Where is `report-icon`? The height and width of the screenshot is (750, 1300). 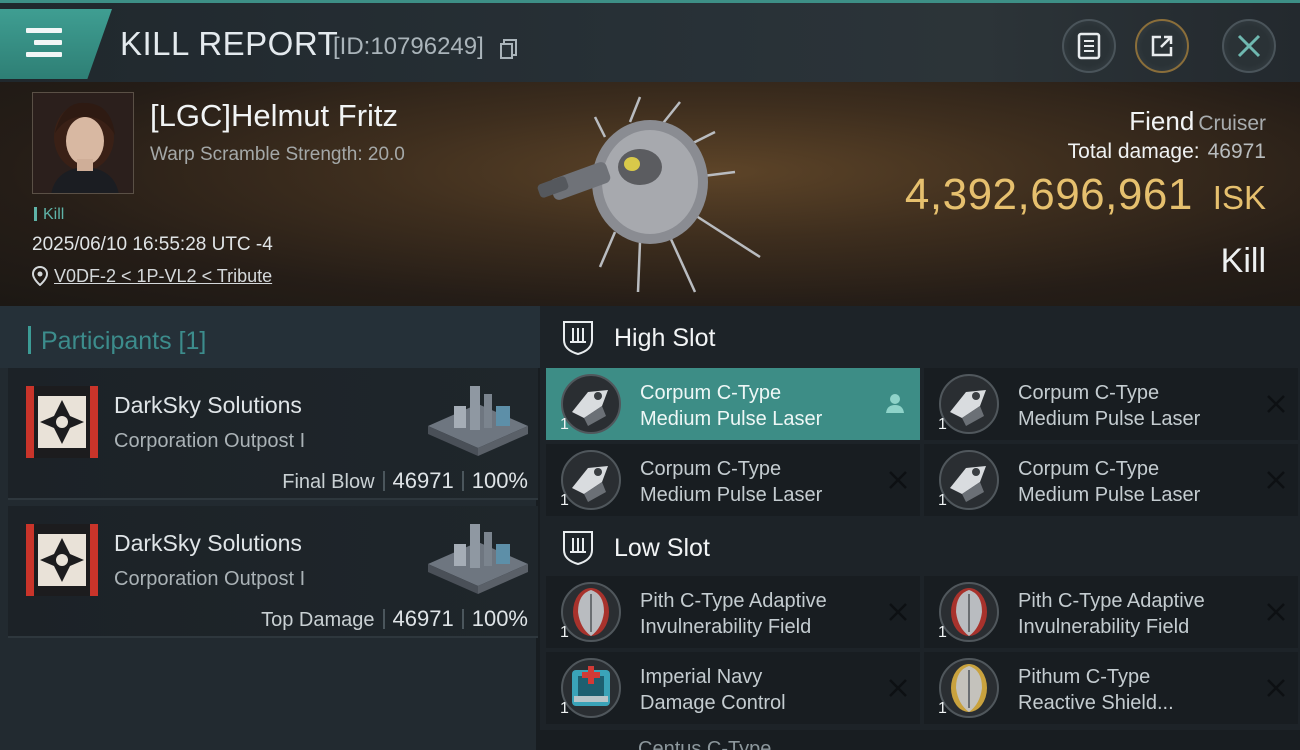 report-icon is located at coordinates (1089, 46).